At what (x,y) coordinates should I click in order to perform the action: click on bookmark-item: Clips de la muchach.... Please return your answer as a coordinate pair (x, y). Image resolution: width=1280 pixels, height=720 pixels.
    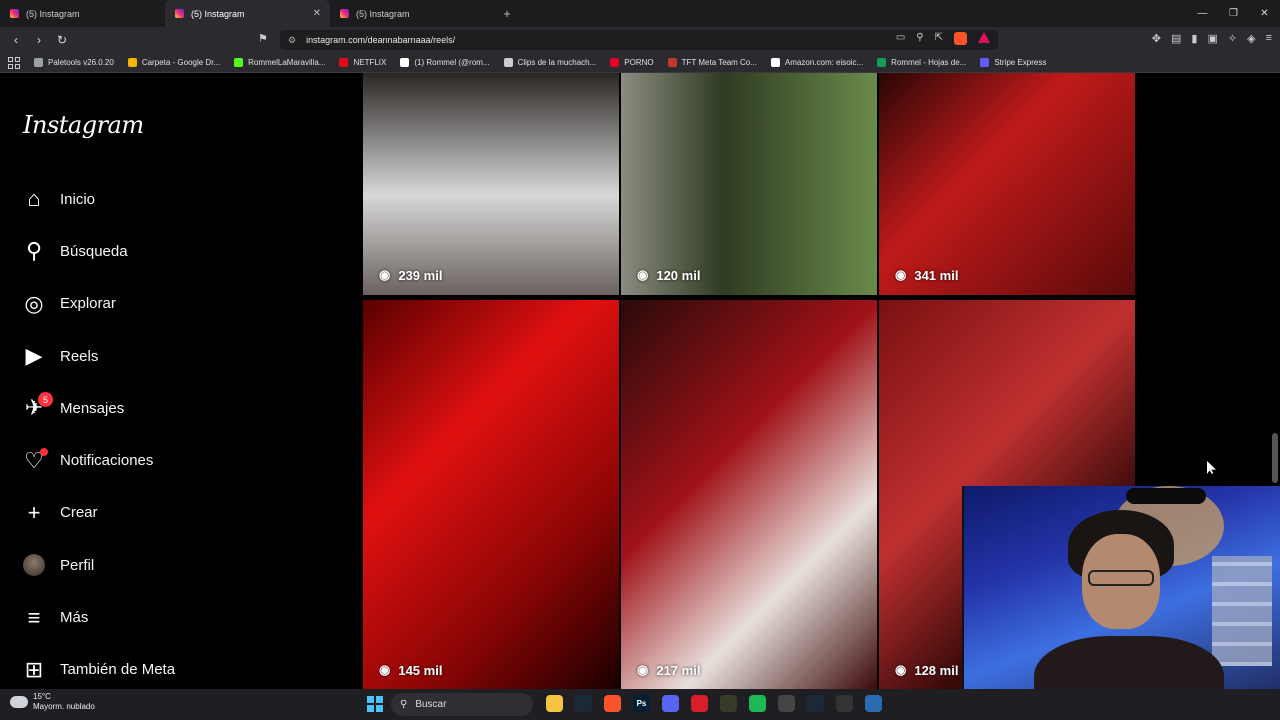
    Looking at the image, I should click on (550, 62).